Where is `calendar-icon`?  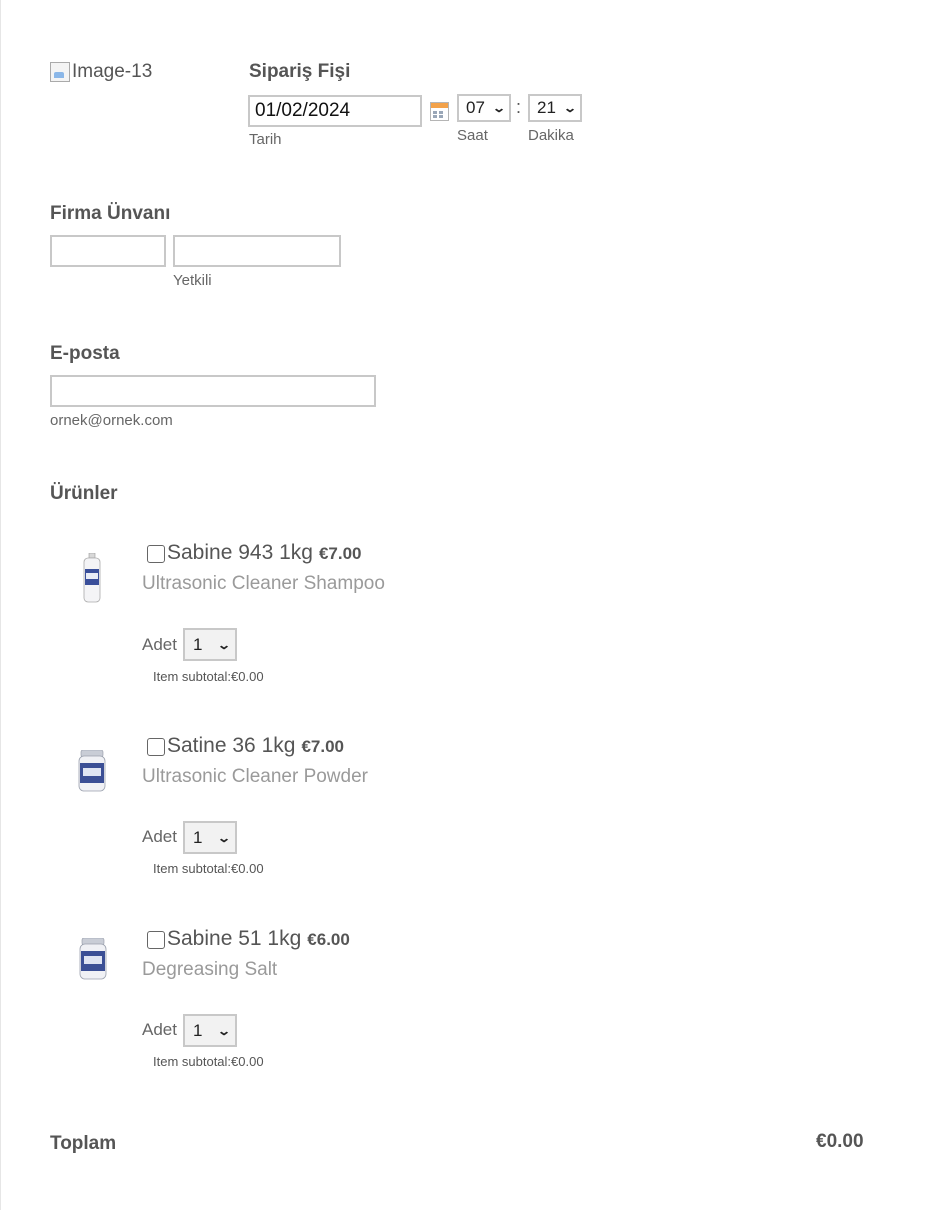
calendar-icon is located at coordinates (439, 111).